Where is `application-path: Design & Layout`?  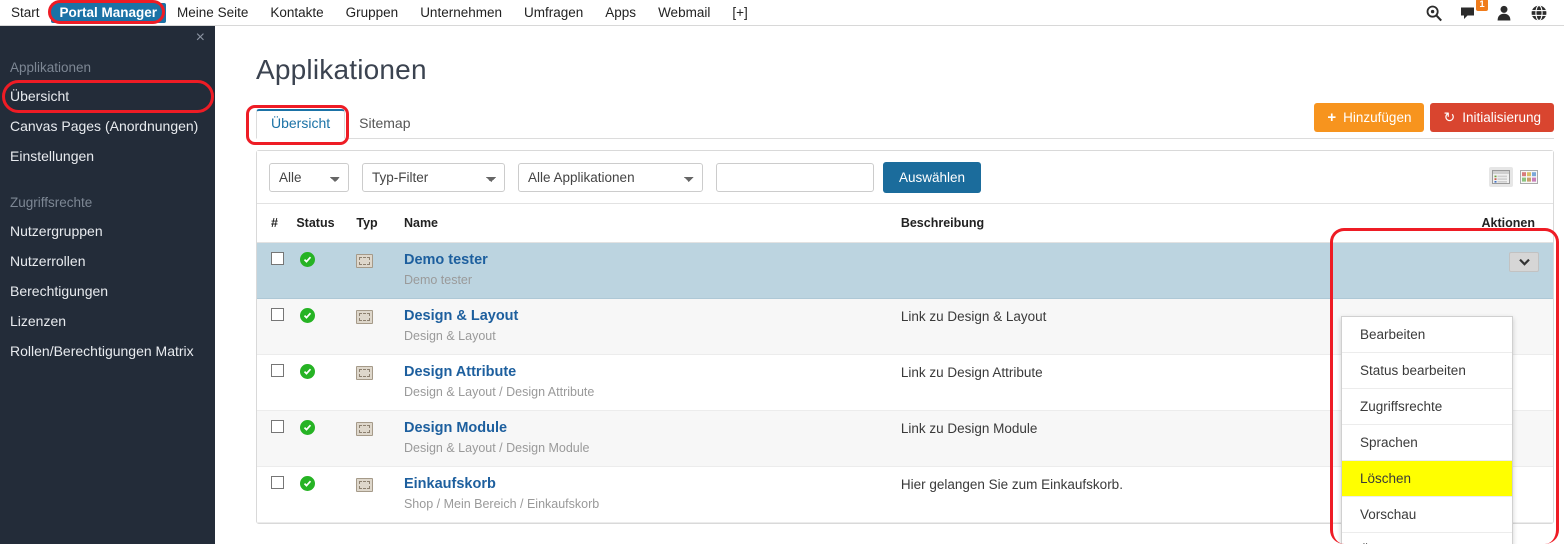 application-path: Design & Layout is located at coordinates (449, 336).